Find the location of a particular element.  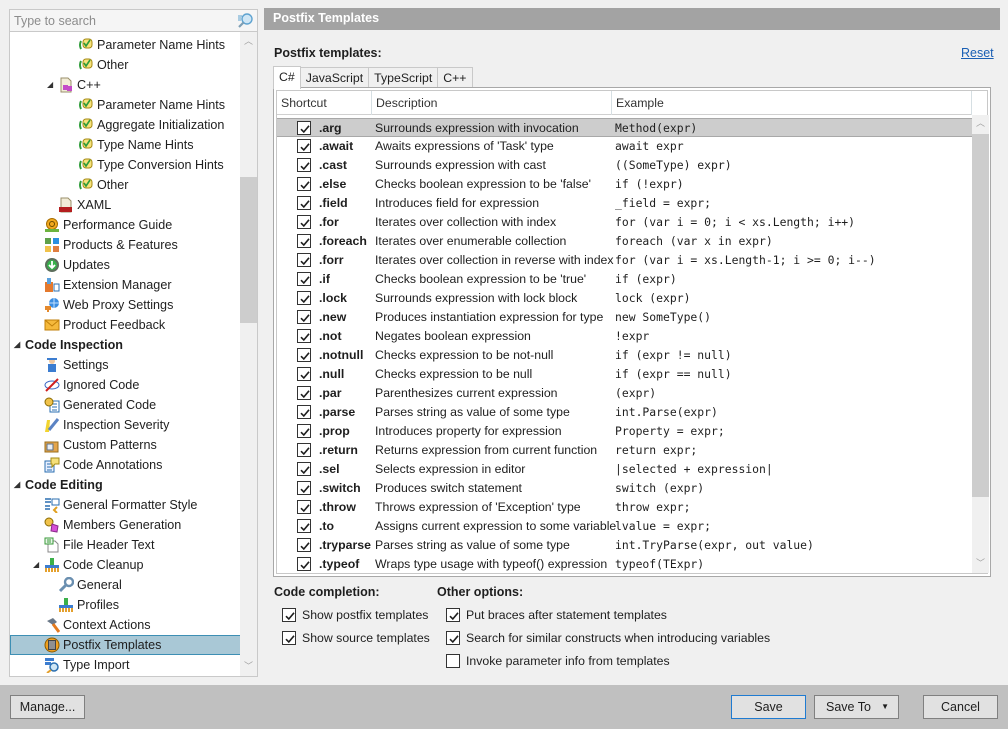

tree-item: ◢ Code Inspection is located at coordinates (68, 345).